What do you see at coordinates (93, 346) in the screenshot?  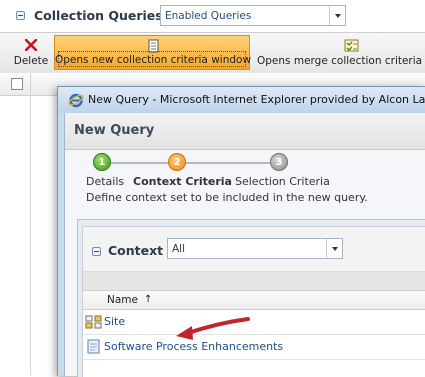 I see `document-icon` at bounding box center [93, 346].